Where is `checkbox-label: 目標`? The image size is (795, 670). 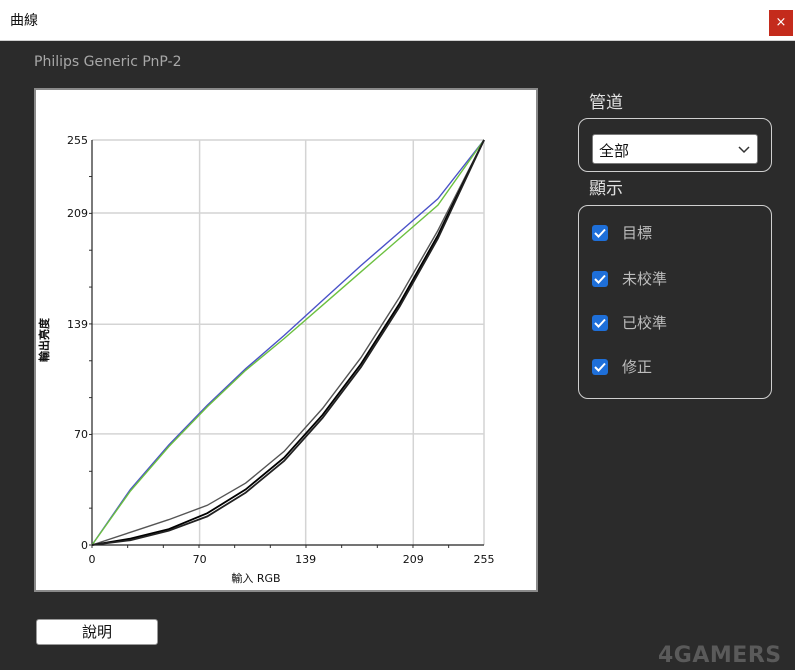
checkbox-label: 目標 is located at coordinates (637, 233).